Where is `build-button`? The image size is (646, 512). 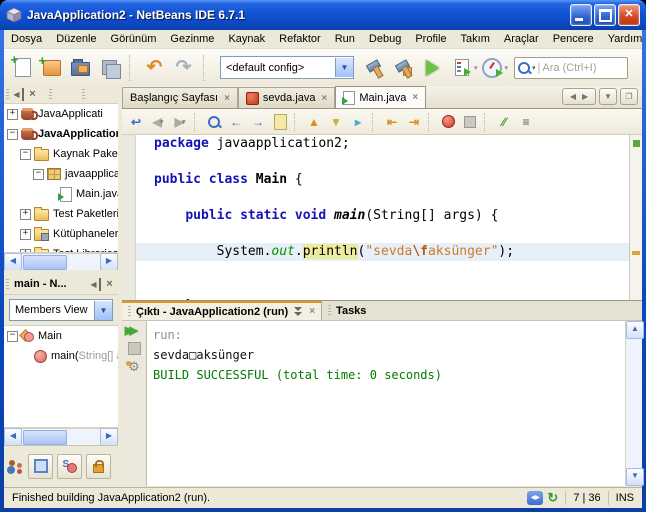 build-button is located at coordinates (374, 68).